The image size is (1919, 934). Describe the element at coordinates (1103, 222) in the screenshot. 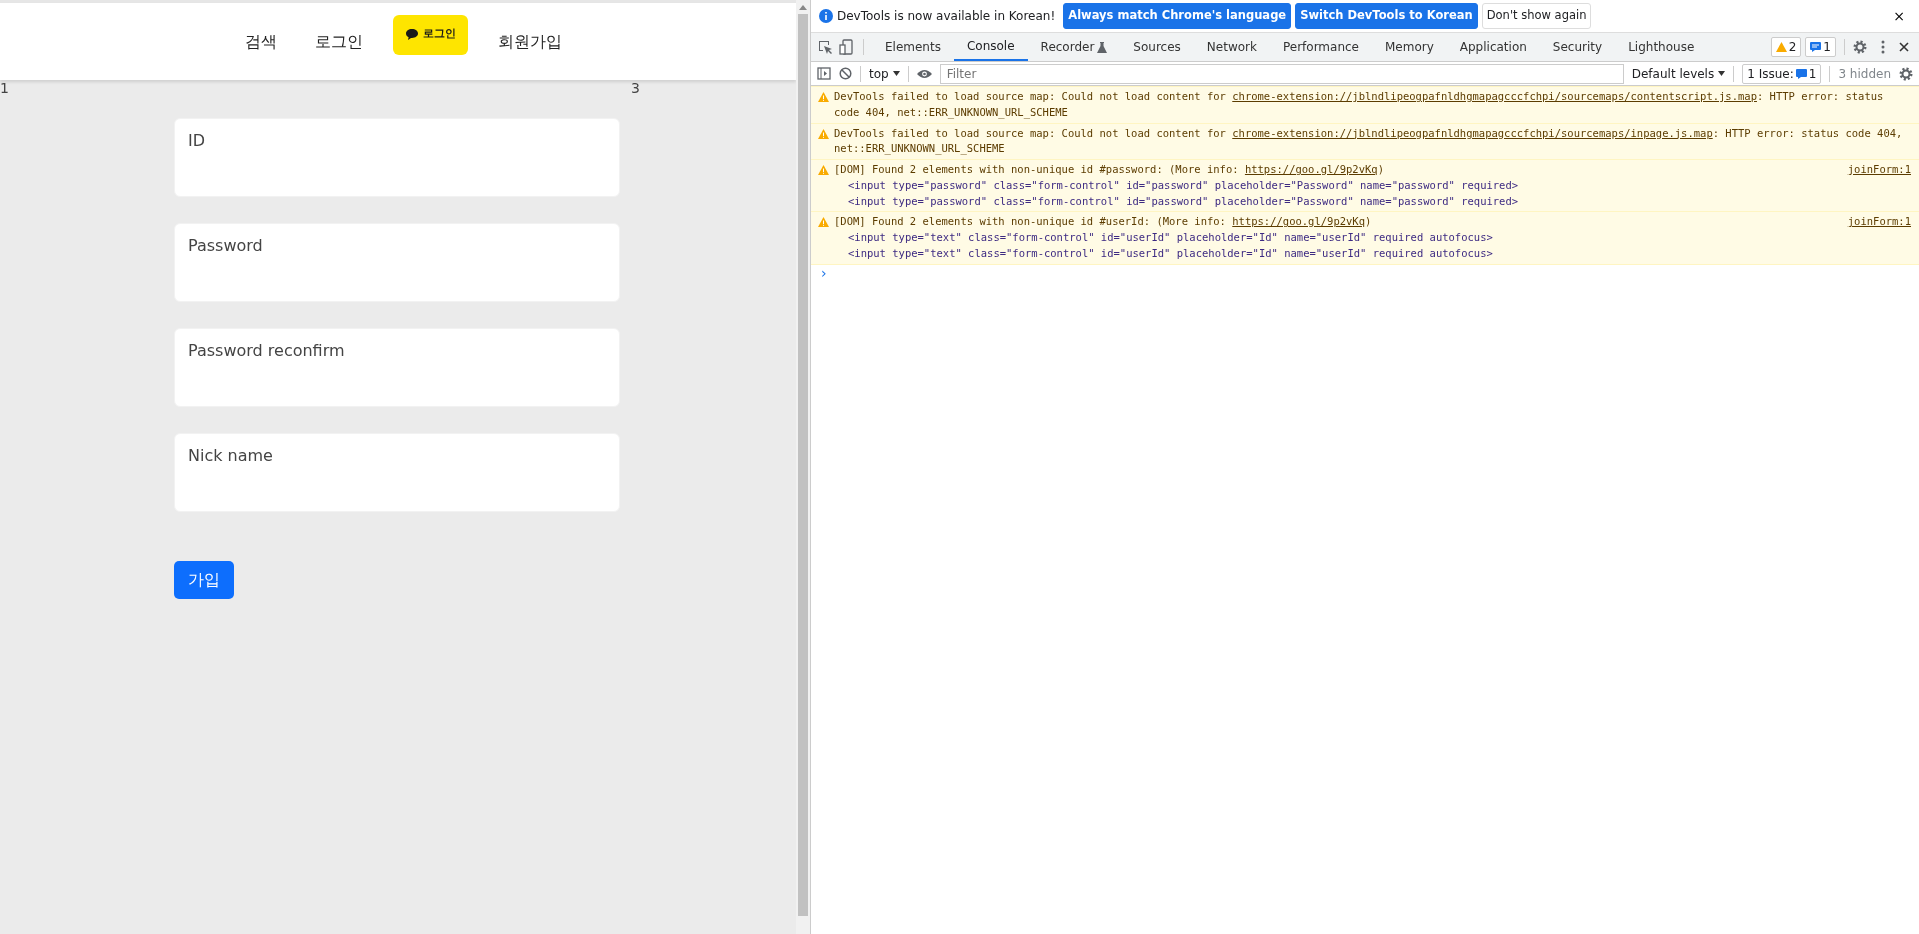

I see `console-message: [DOM] Found 2 elements with non-unique id #userId: (More info: https://goo.gl/9p2vKq)` at that location.